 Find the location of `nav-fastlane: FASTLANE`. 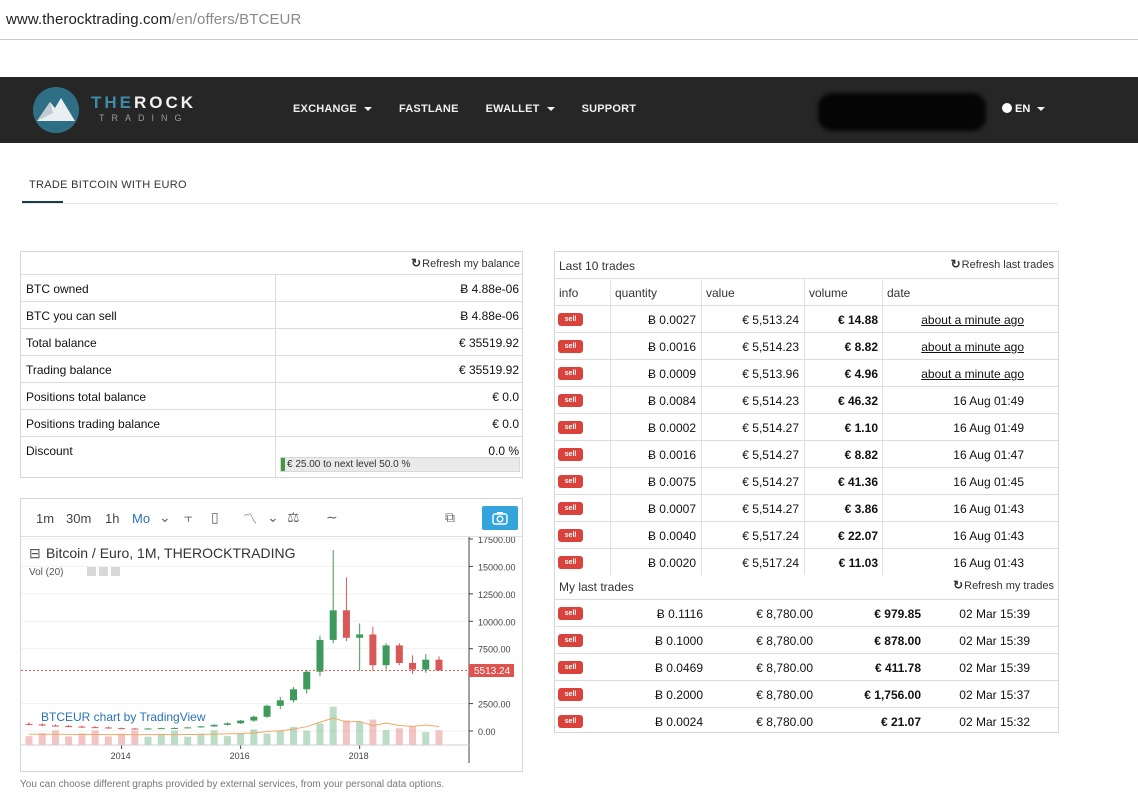

nav-fastlane: FASTLANE is located at coordinates (429, 109).